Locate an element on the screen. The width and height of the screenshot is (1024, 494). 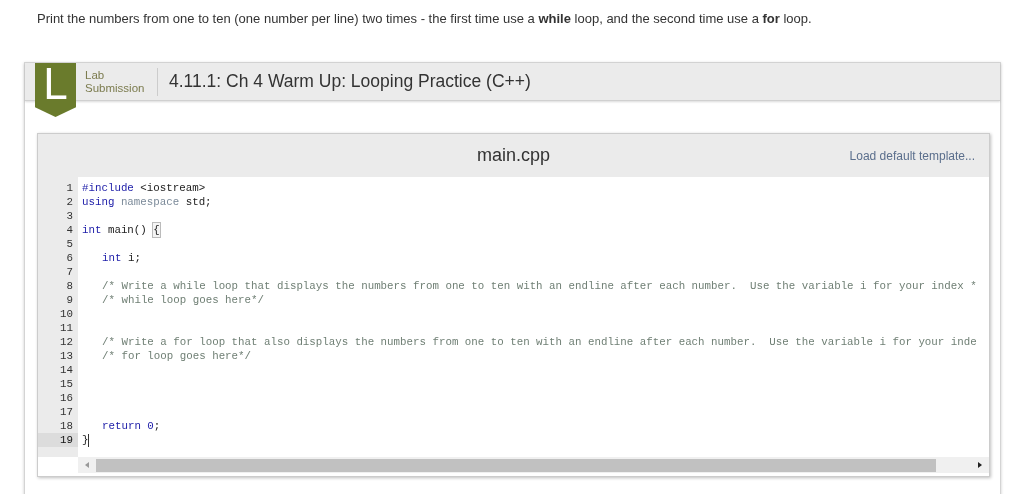
horizontal-scrollbar is located at coordinates (533, 465).